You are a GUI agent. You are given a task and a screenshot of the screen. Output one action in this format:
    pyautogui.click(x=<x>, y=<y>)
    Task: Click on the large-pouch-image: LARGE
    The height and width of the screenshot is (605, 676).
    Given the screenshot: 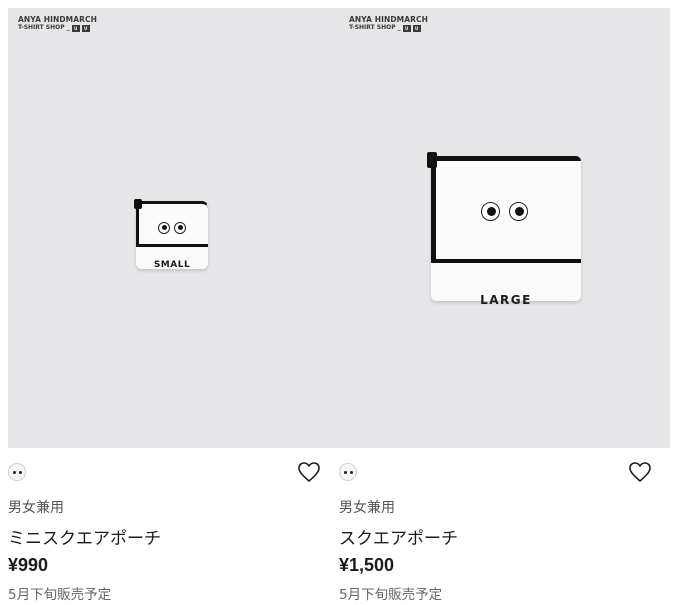 What is the action you would take?
    pyautogui.click(x=504, y=229)
    